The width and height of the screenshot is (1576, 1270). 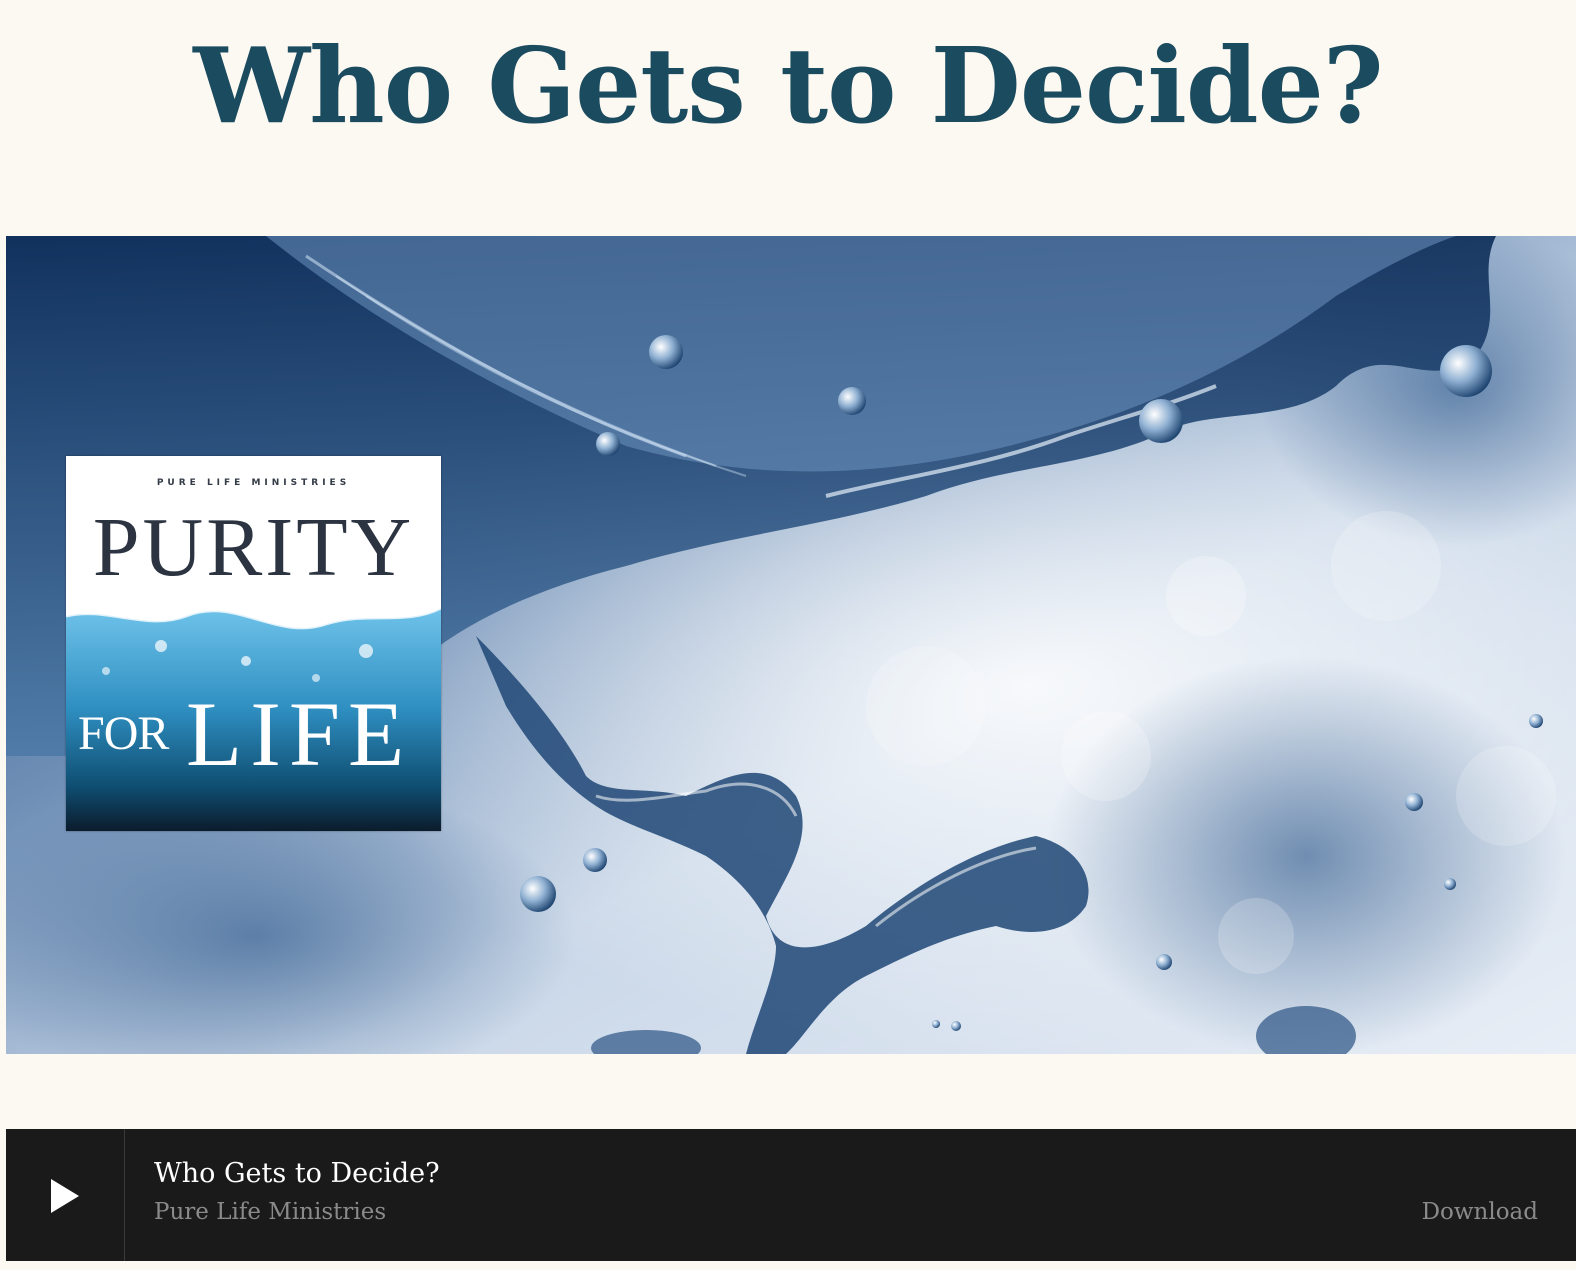 What do you see at coordinates (123, 733) in the screenshot?
I see `cover-title-for: FOR` at bounding box center [123, 733].